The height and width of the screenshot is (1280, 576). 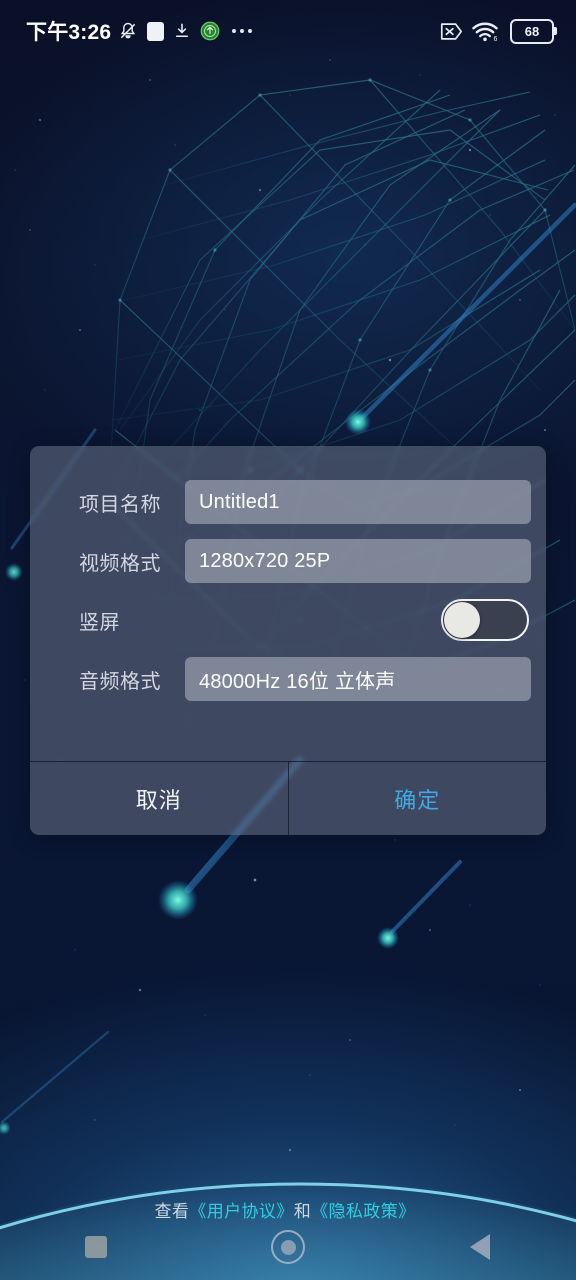 I want to click on row-audio-format: 音频格式 48000Hz 16位 立体声, so click(x=288, y=679).